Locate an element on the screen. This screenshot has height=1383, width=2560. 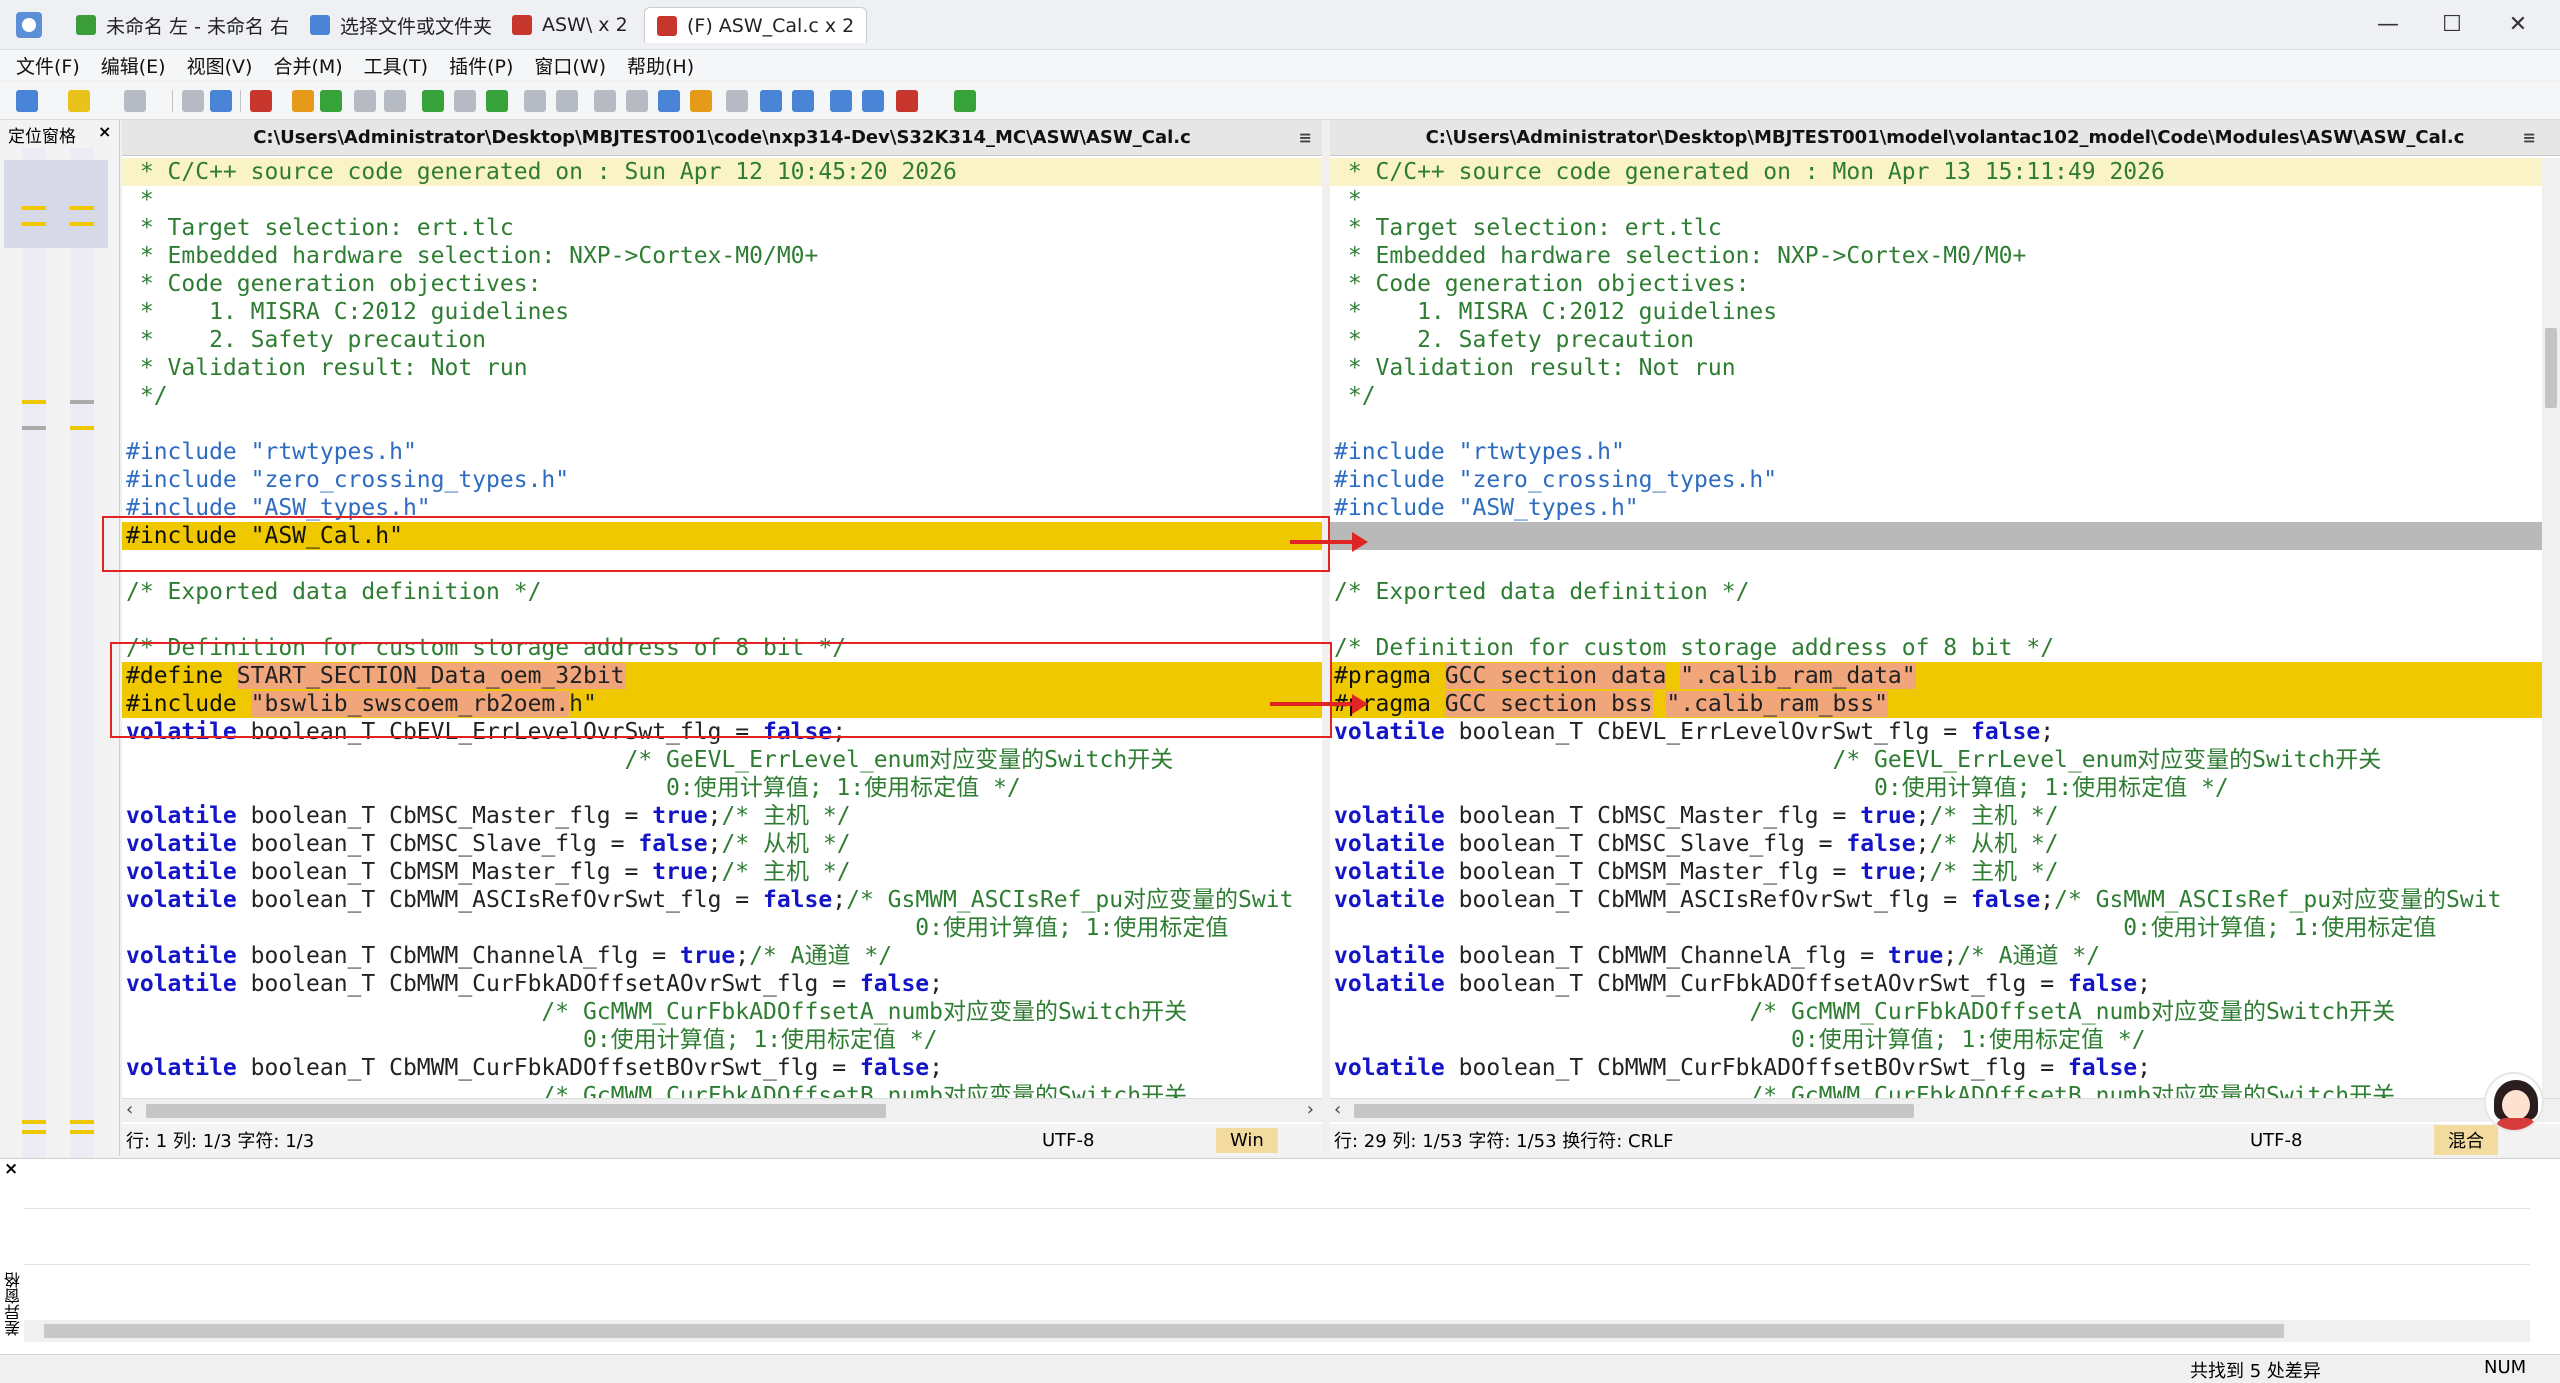
first-diff-icon is located at coordinates (433, 101).